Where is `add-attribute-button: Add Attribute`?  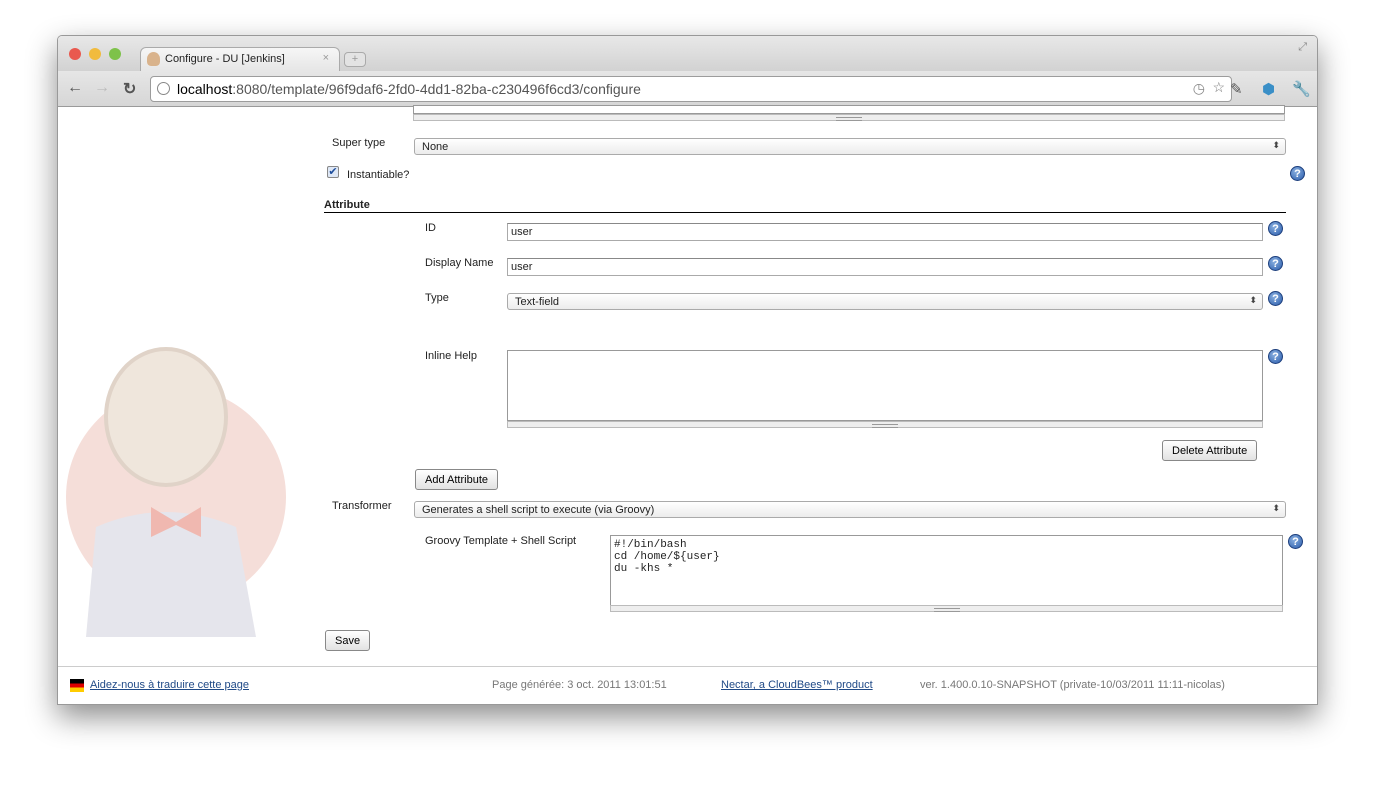
add-attribute-button: Add Attribute is located at coordinates (456, 479).